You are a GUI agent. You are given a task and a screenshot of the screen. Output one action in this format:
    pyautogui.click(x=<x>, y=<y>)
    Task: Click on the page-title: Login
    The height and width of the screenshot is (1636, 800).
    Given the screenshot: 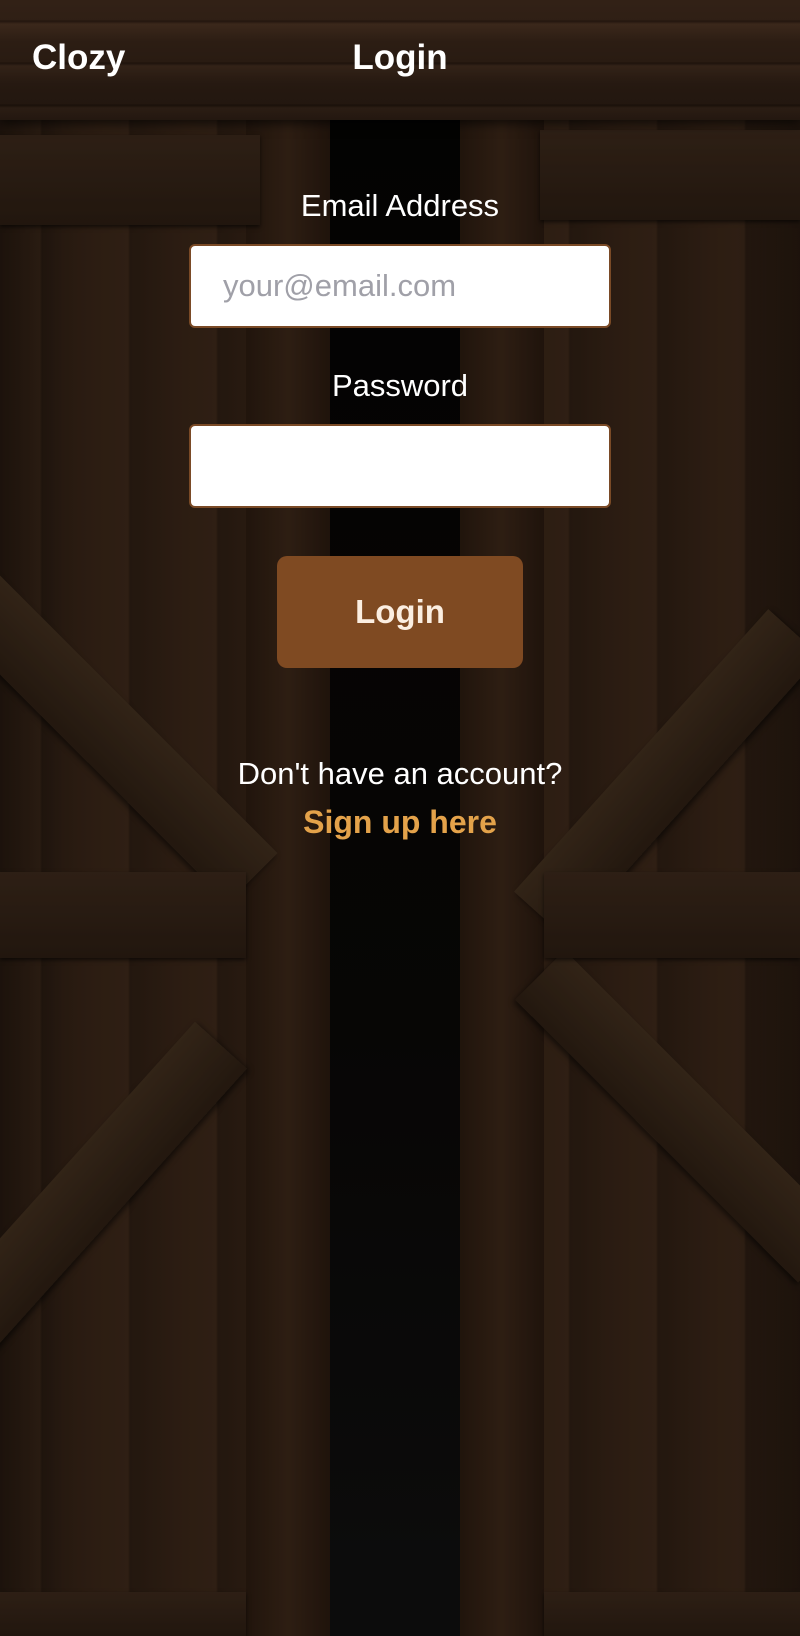 What is the action you would take?
    pyautogui.click(x=400, y=57)
    